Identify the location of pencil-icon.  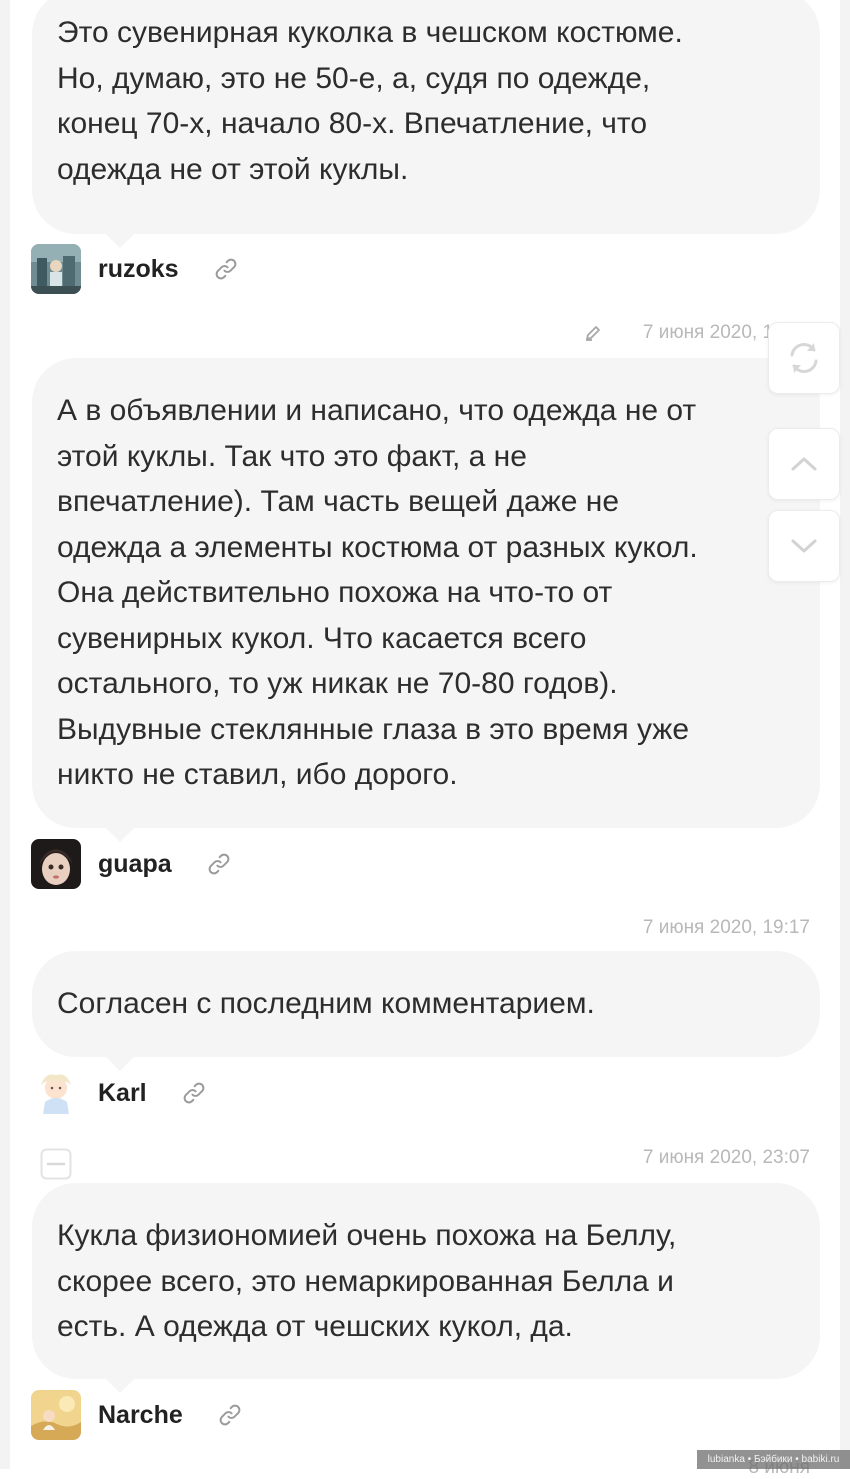
(593, 333).